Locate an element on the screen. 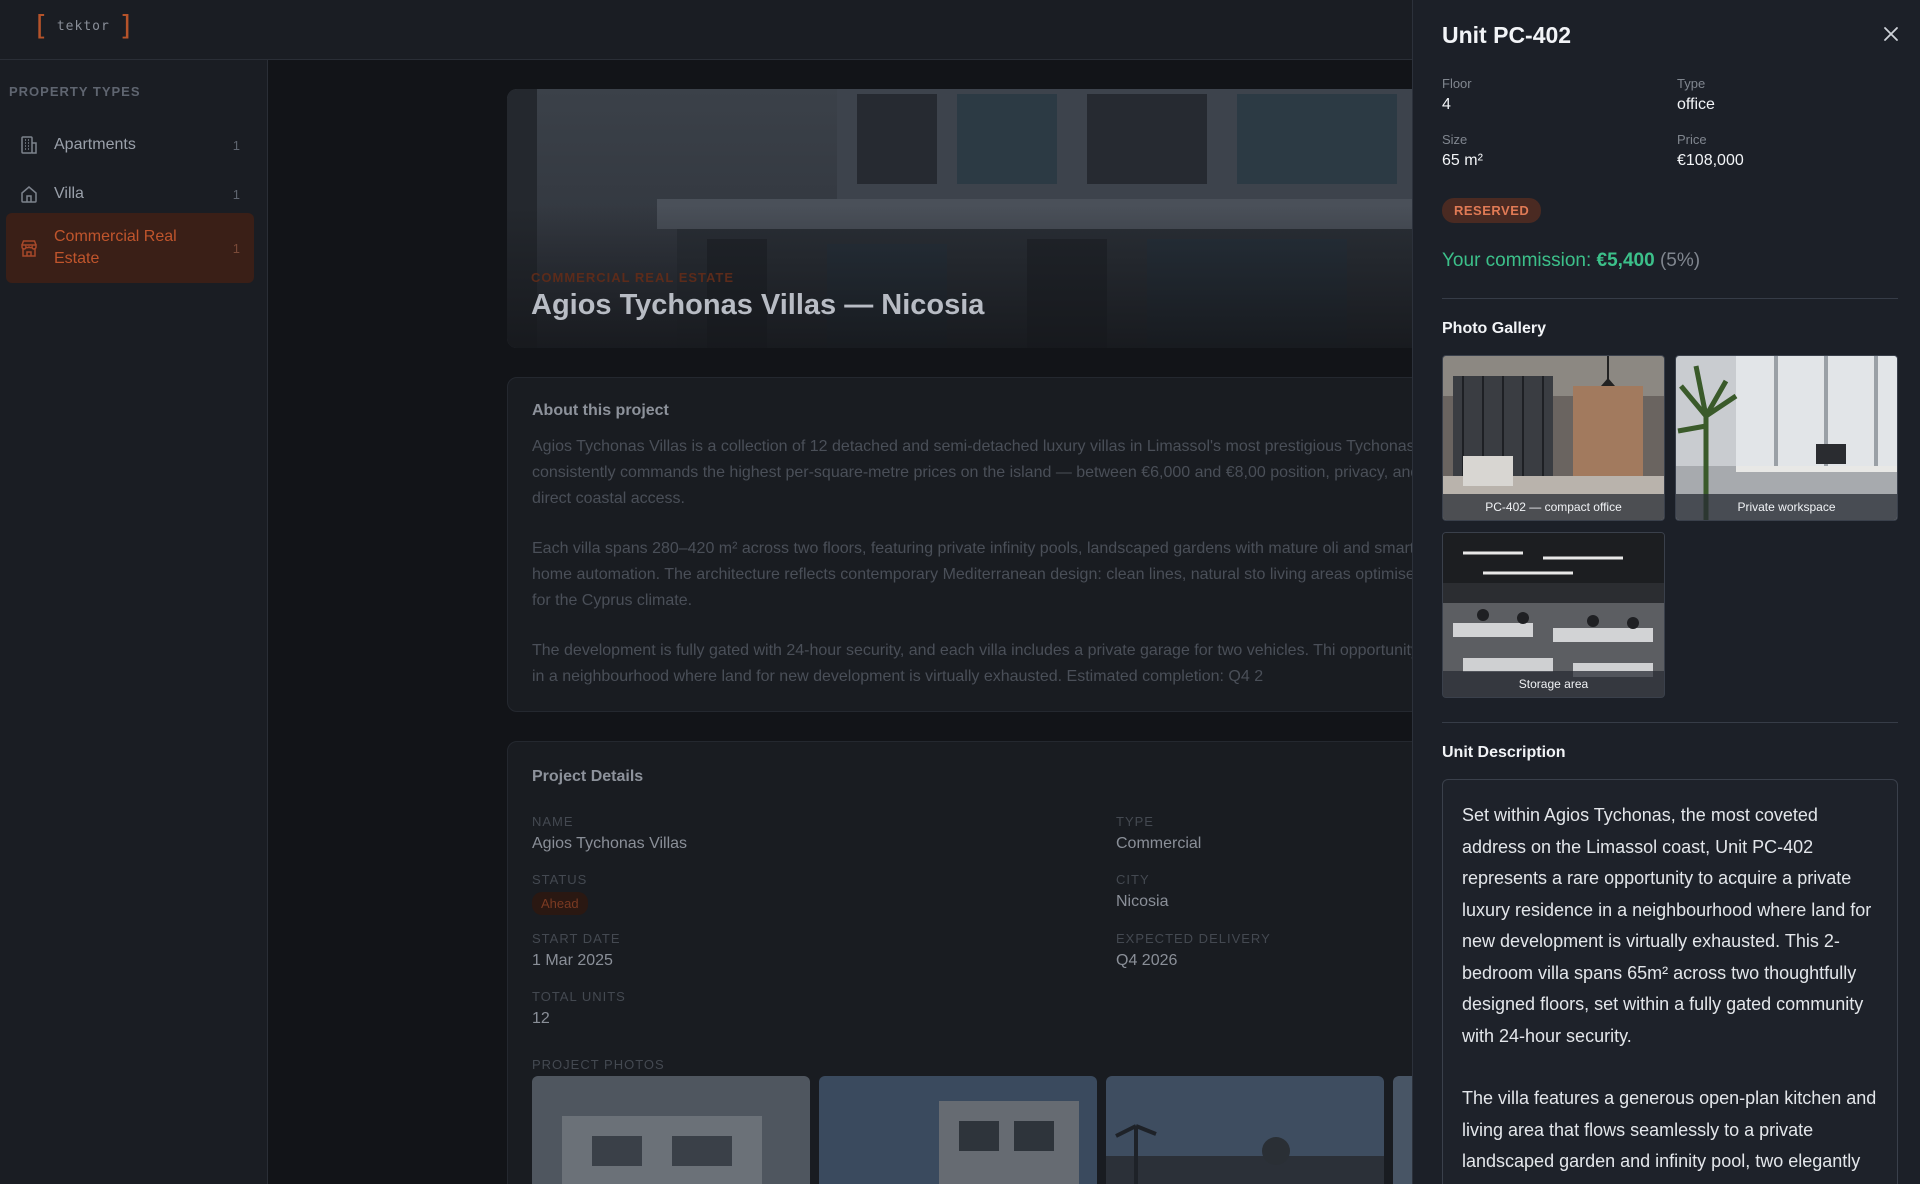 This screenshot has width=1920, height=1184. gallery-caption: PC-402 — compact office is located at coordinates (1553, 507).